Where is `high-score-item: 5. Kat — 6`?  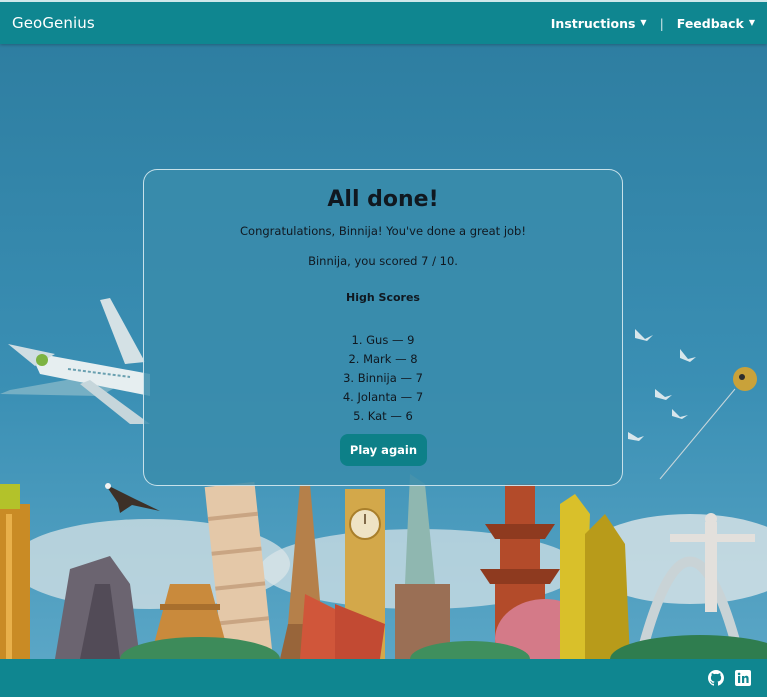
high-score-item: 5. Kat — 6 is located at coordinates (383, 416).